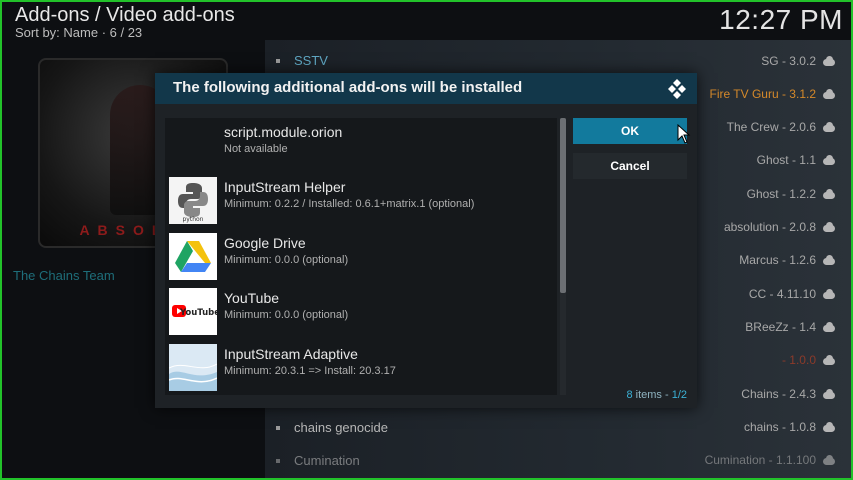 This screenshot has height=480, width=853. I want to click on addon-entry: BReeZz - 1.4, so click(790, 327).